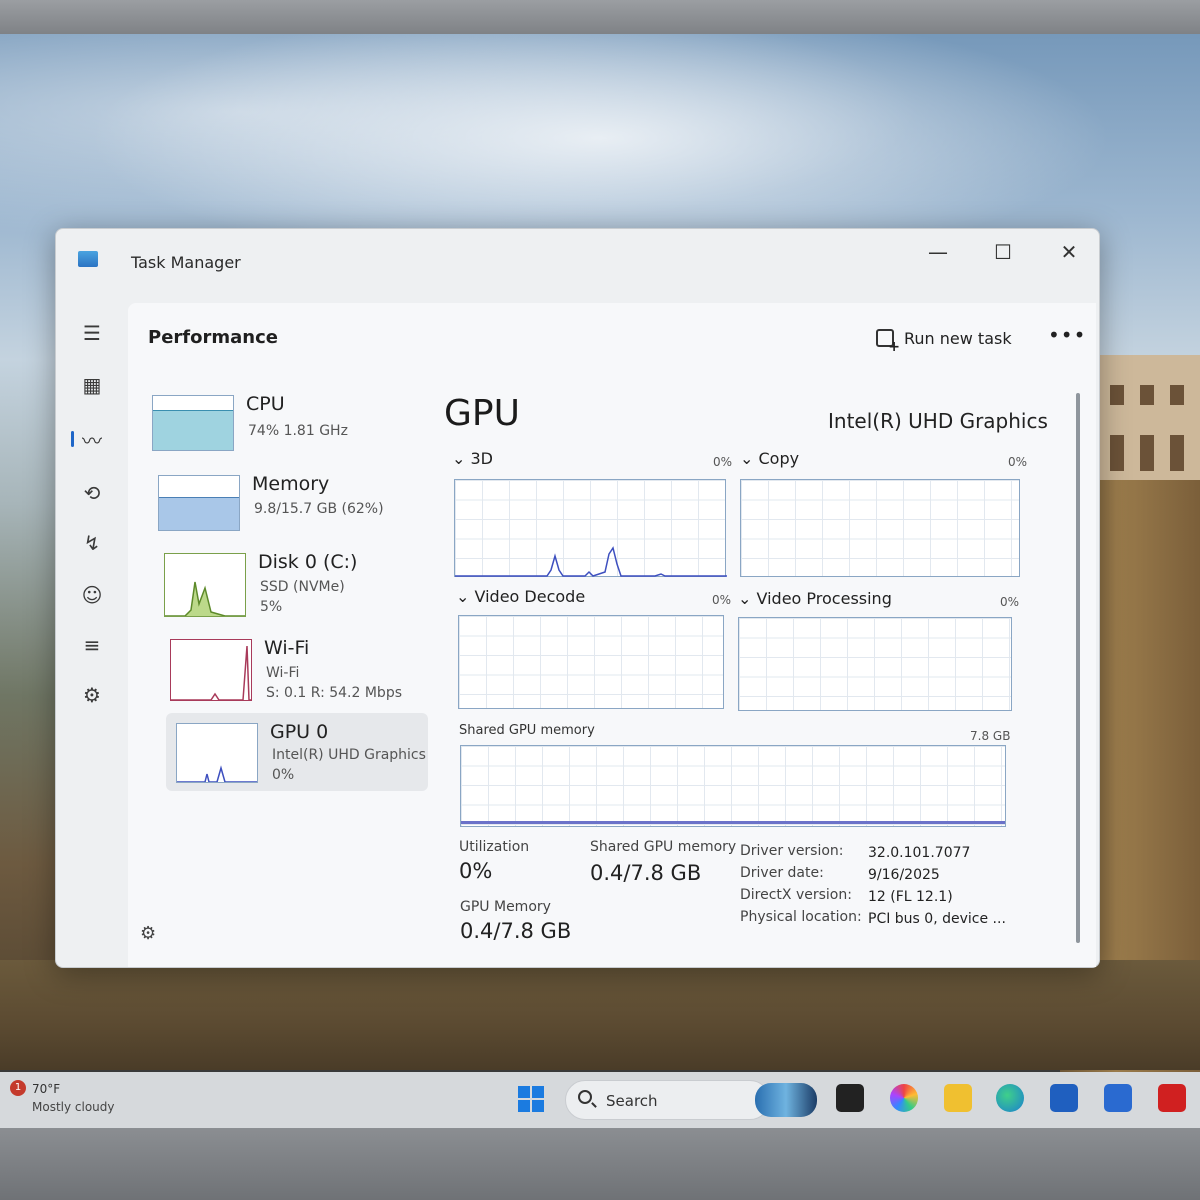 Image resolution: width=1200 pixels, height=1200 pixels. I want to click on task-manager-icon, so click(88, 259).